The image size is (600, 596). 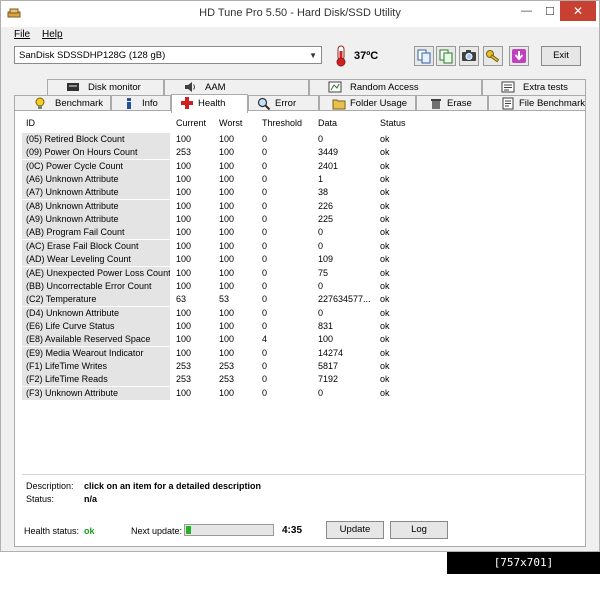 I want to click on maximize-button: ☐, so click(x=550, y=11).